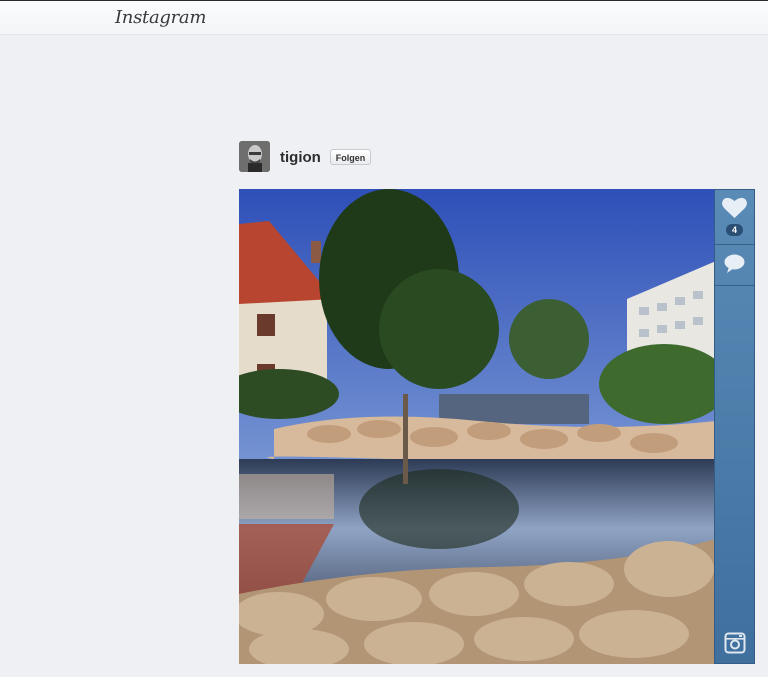  What do you see at coordinates (734, 426) in the screenshot?
I see `post-action-sidebar: 4` at bounding box center [734, 426].